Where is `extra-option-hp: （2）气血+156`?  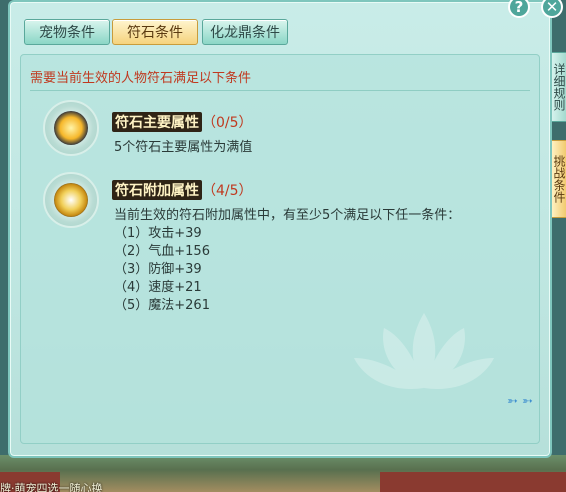
extra-option-hp: （2）气血+156 is located at coordinates (162, 251).